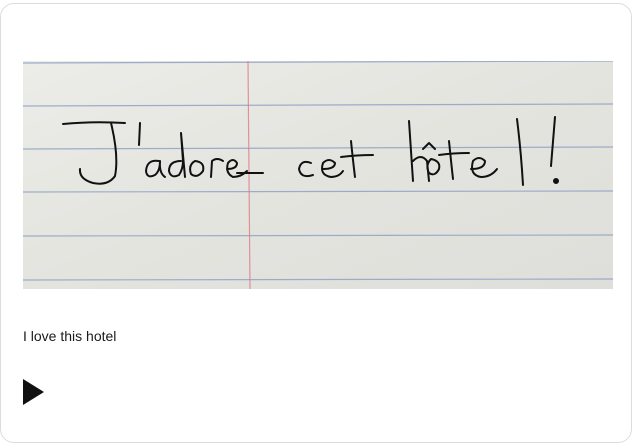 The height and width of the screenshot is (443, 635). Describe the element at coordinates (70, 336) in the screenshot. I see `translation-caption: I love this hotel` at that location.